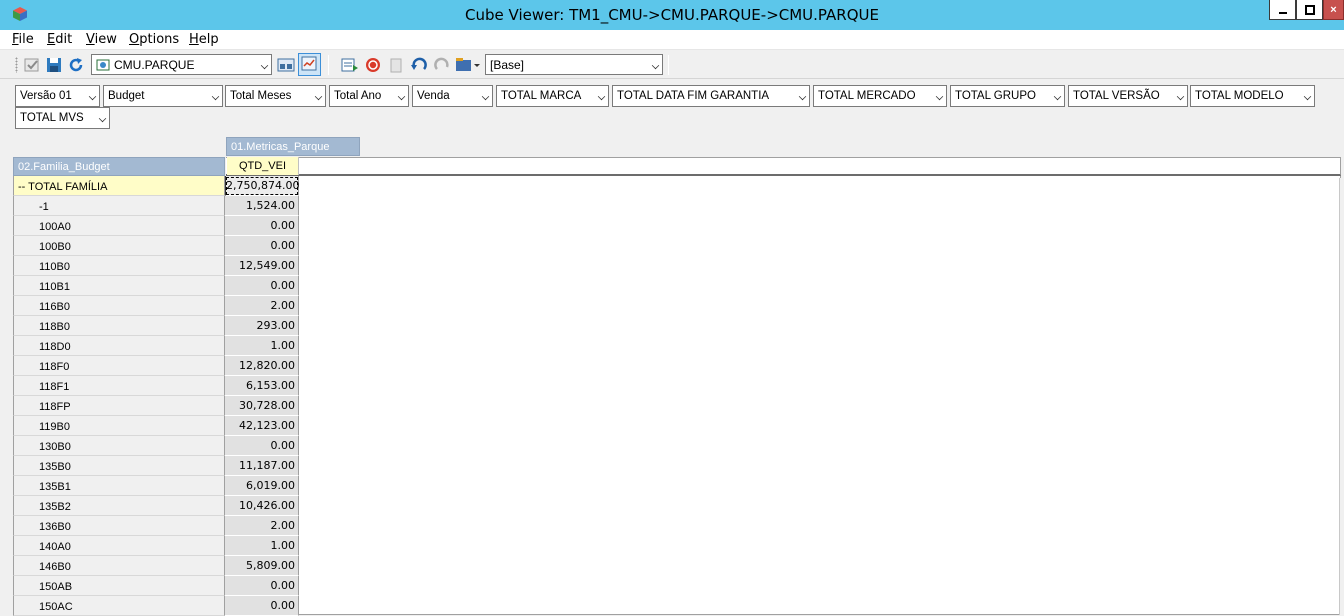  Describe the element at coordinates (1282, 10) in the screenshot. I see `minimize-button` at that location.